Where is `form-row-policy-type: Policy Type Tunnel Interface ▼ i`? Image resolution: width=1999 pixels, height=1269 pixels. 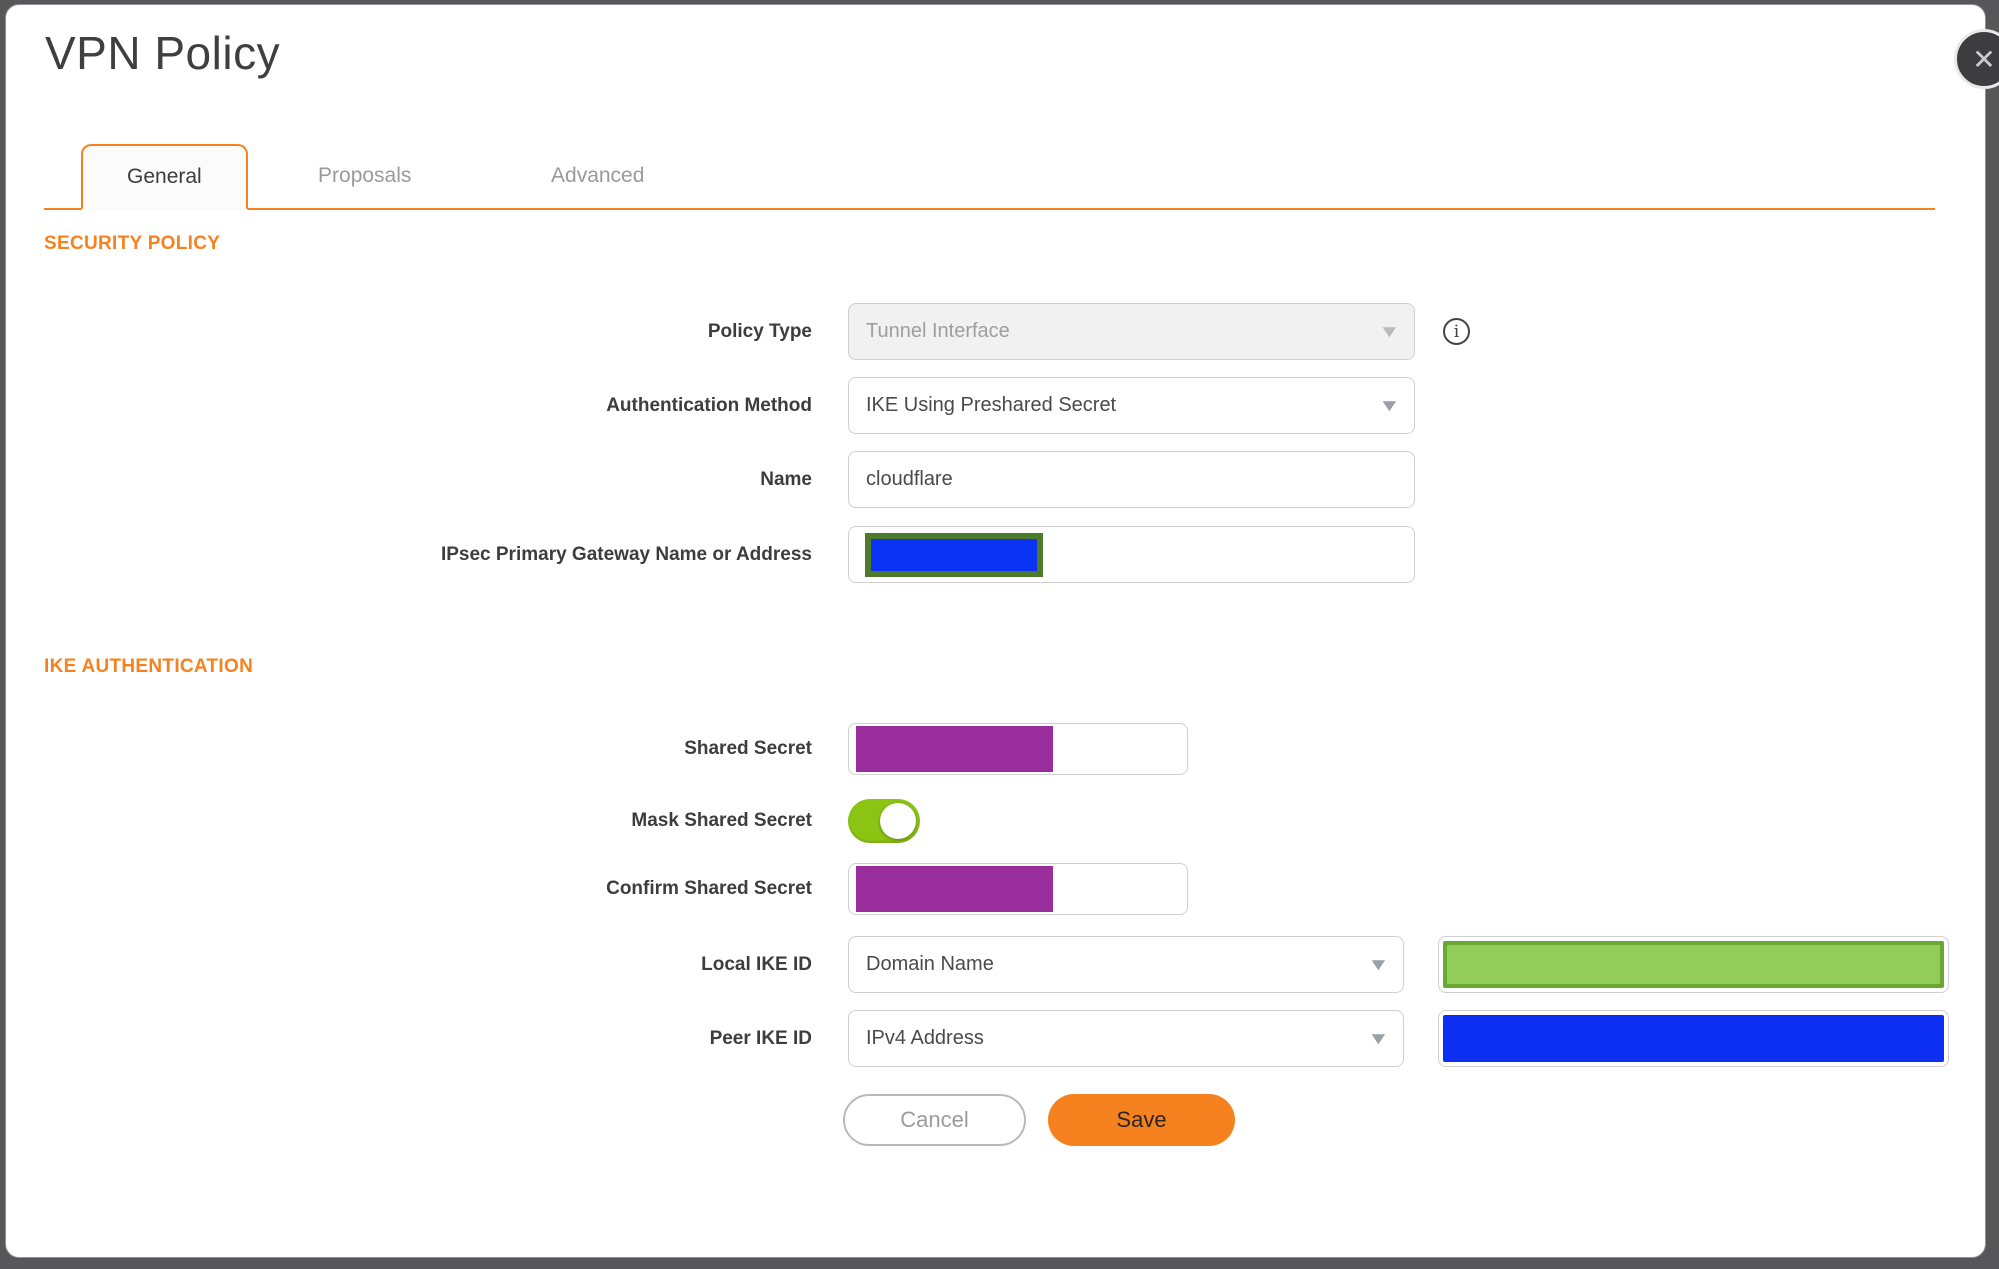 form-row-policy-type: Policy Type Tunnel Interface ▼ i is located at coordinates (995, 331).